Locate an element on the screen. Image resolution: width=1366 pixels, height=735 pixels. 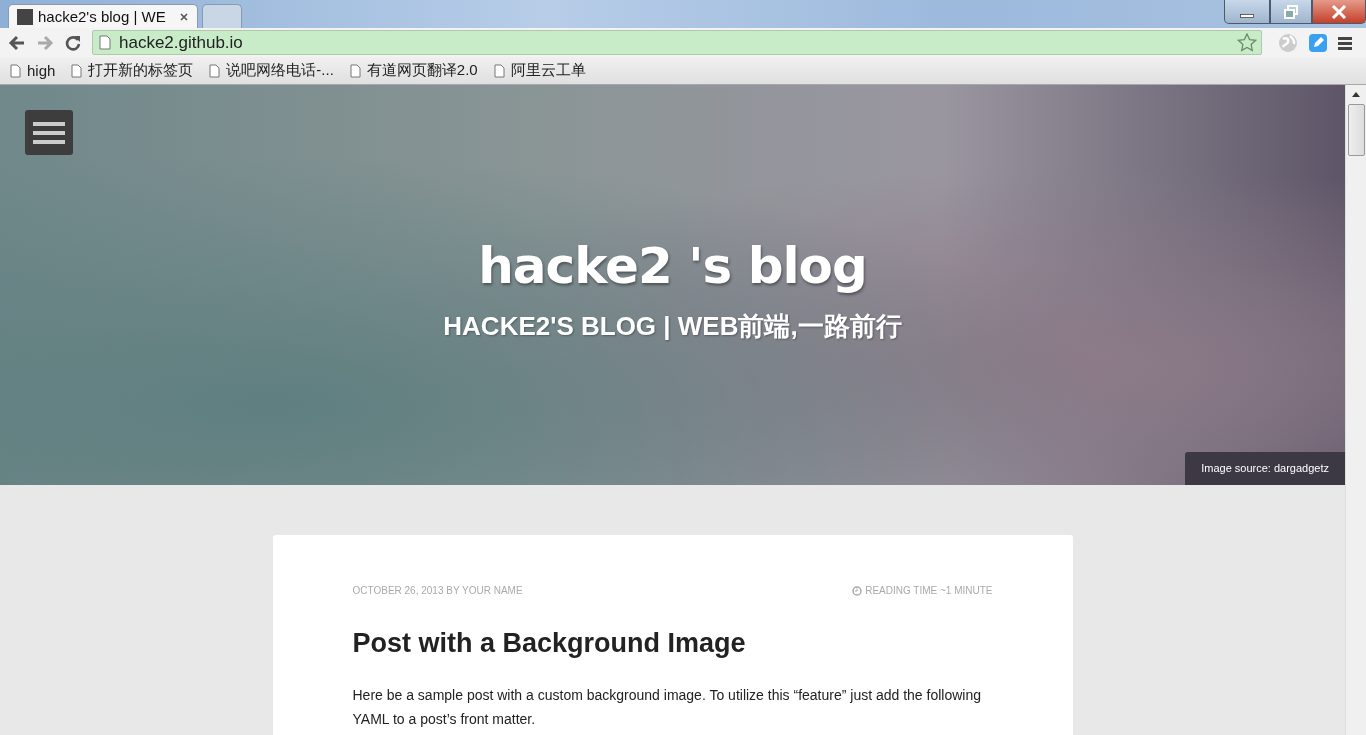
address-field: hacke2.github.io is located at coordinates (677, 42).